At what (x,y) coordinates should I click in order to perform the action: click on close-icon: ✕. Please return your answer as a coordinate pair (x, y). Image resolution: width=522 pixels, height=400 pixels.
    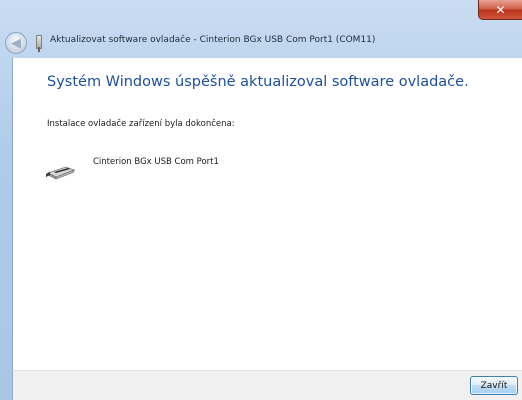
    Looking at the image, I should click on (500, 9).